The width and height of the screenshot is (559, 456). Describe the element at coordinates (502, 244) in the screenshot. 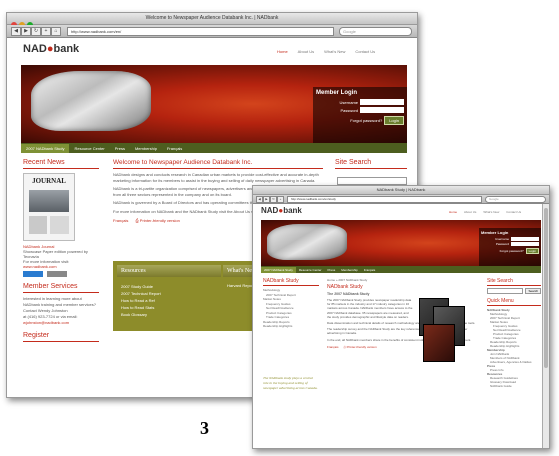

I see `password-label: Password` at that location.